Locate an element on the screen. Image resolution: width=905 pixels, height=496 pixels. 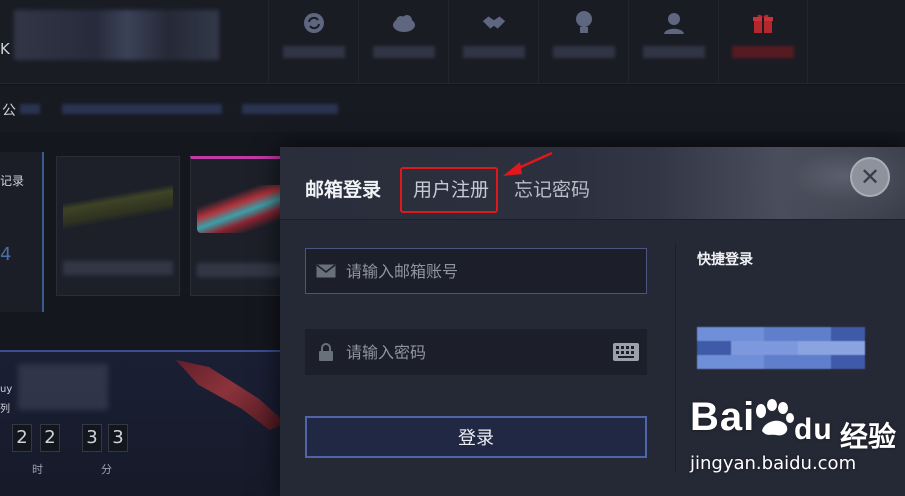
watermark-url: jingyan.baidu.com is located at coordinates (773, 463).